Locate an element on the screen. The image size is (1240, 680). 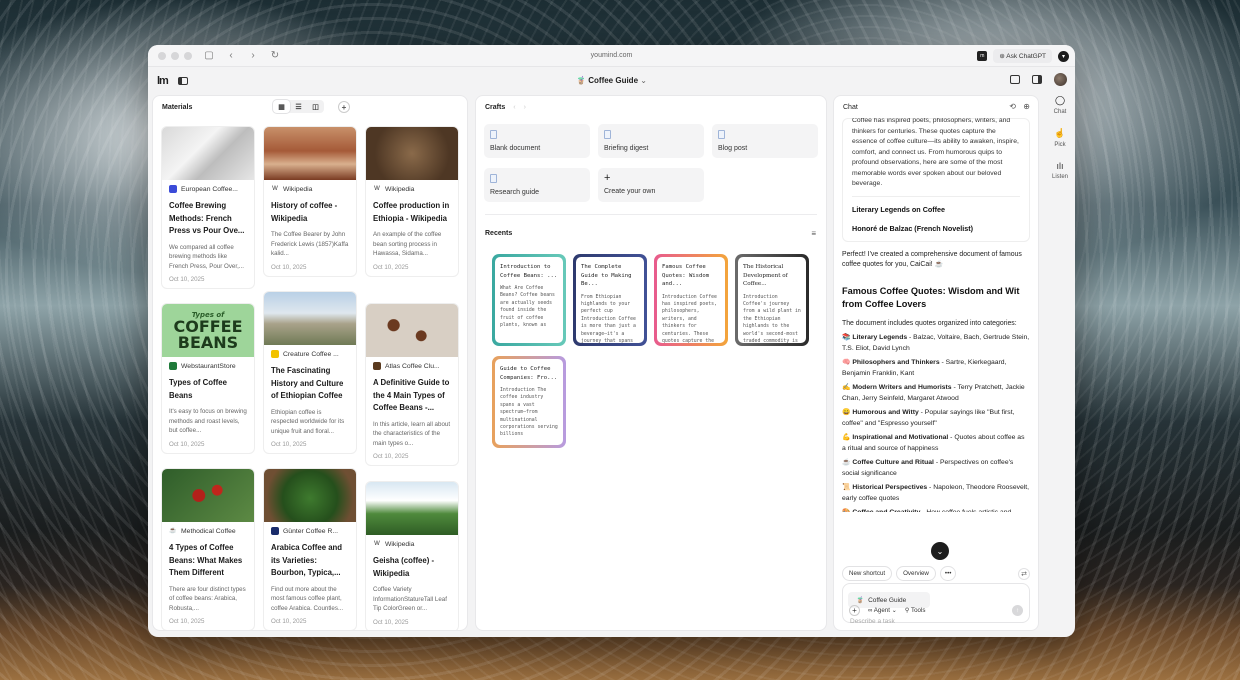
chat-title: Chat is located at coordinates (850, 107).